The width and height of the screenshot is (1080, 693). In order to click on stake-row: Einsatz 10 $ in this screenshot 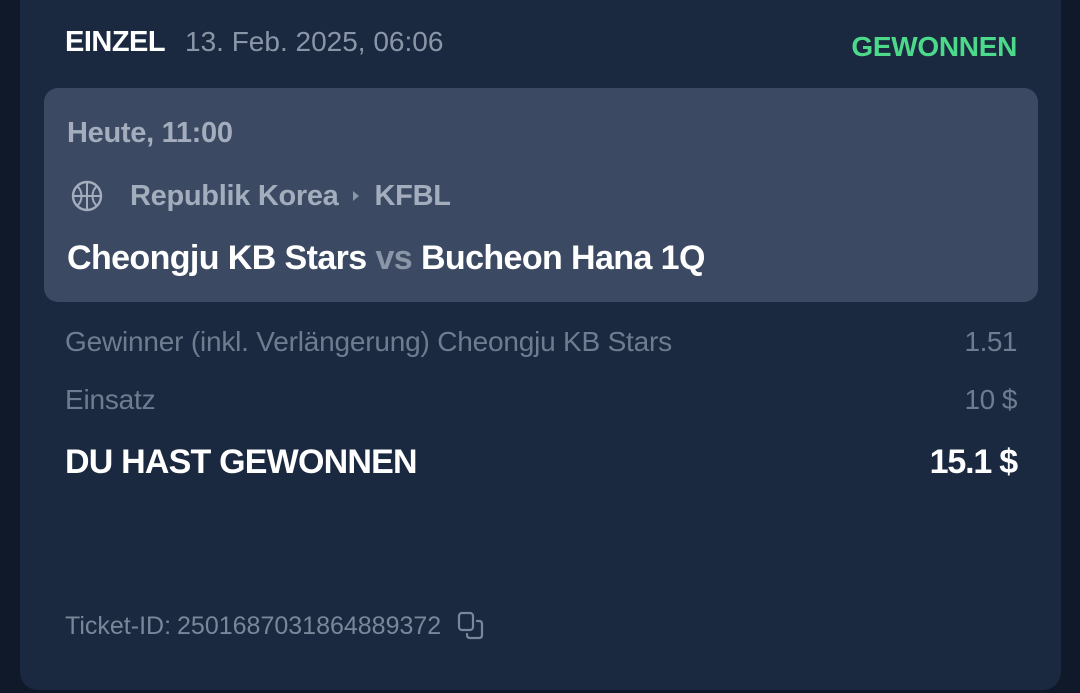, I will do `click(541, 404)`.